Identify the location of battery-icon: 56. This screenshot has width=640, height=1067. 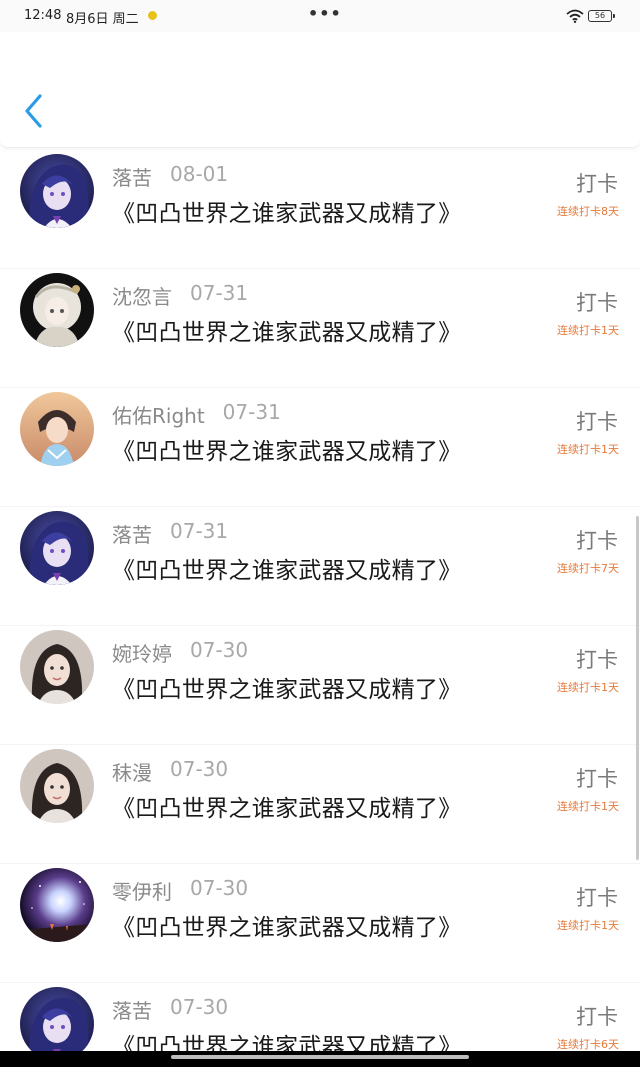
(601, 16).